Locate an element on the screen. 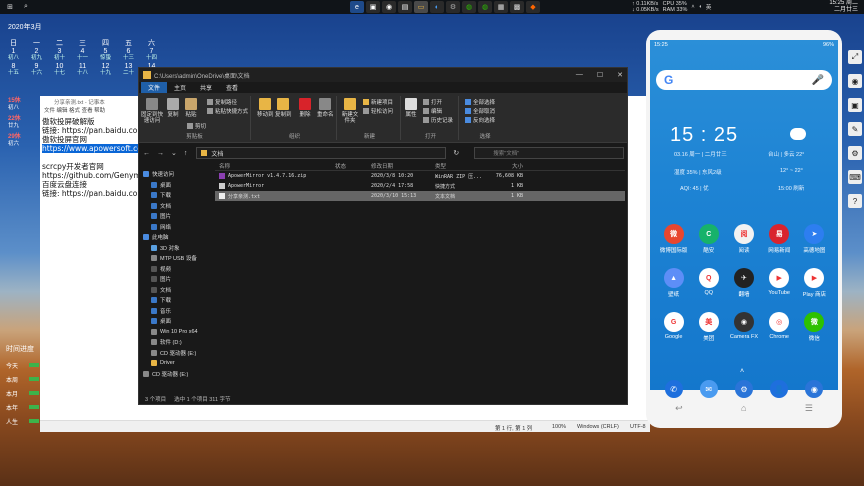 The width and height of the screenshot is (864, 486). select-none-button: 全部取消 is located at coordinates (480, 111).